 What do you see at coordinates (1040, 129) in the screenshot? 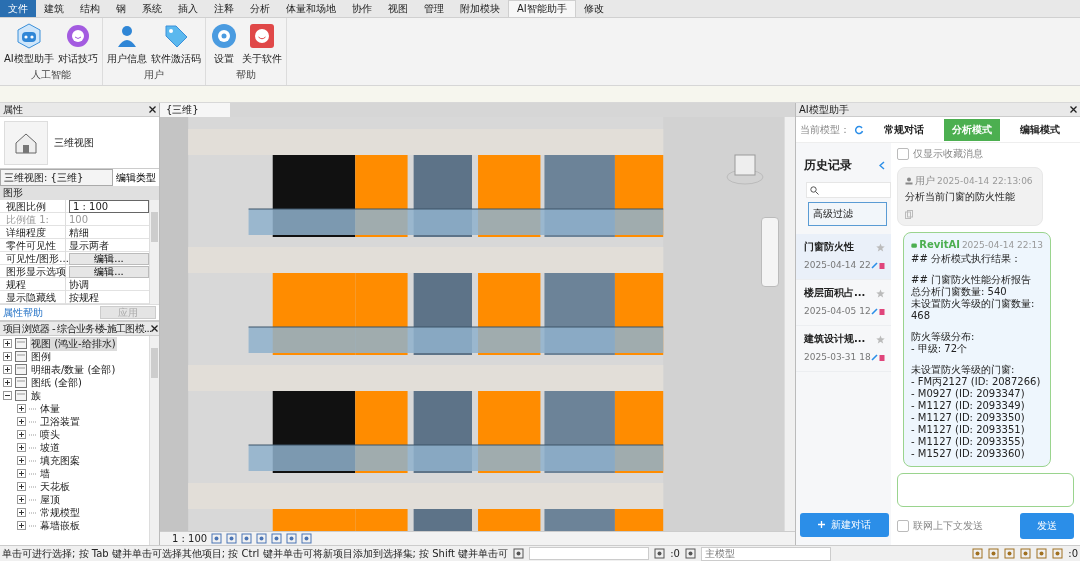
I see `mode-tab: 编辑模式` at bounding box center [1040, 129].